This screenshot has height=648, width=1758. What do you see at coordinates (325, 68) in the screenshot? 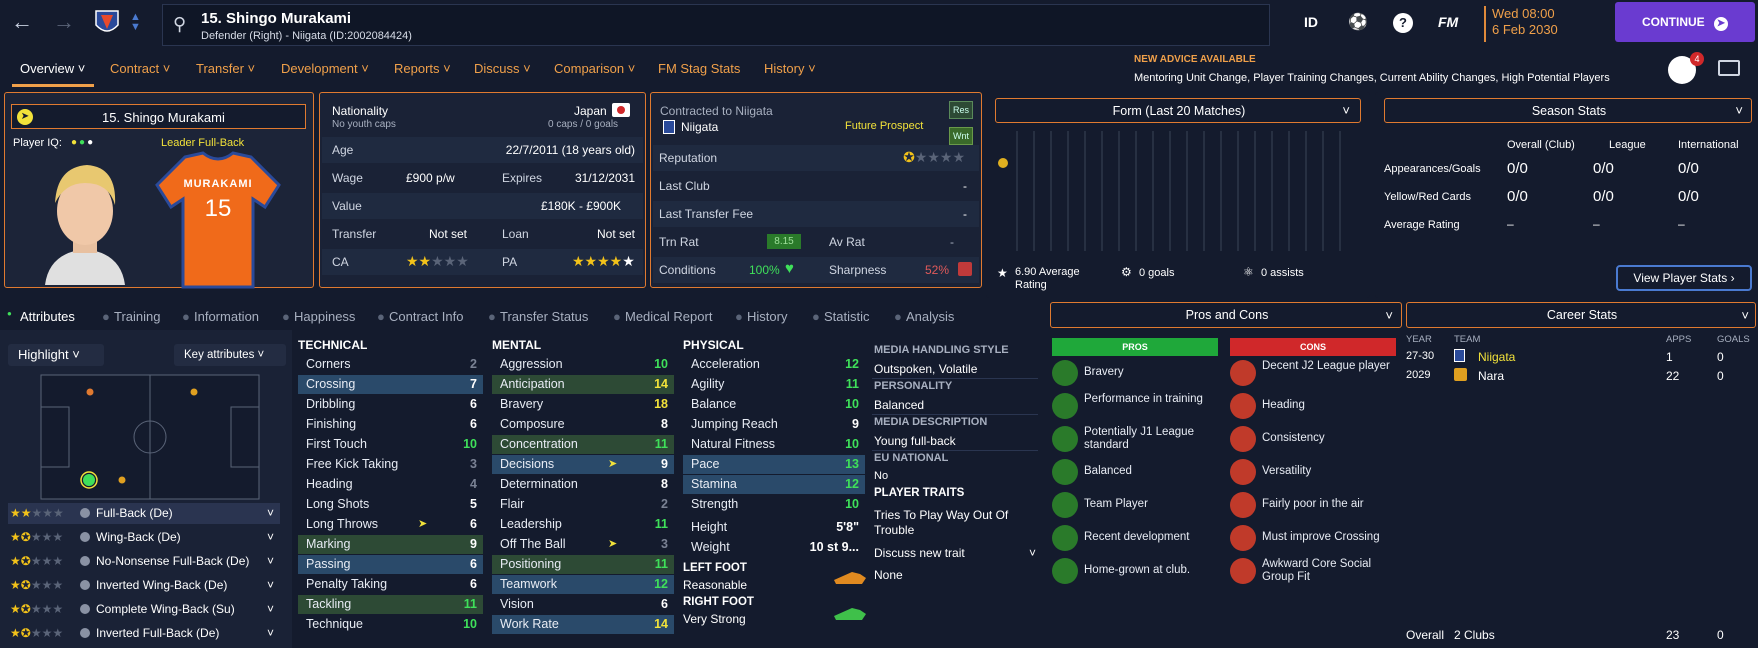
I see `menu-development: Development ˅` at bounding box center [325, 68].